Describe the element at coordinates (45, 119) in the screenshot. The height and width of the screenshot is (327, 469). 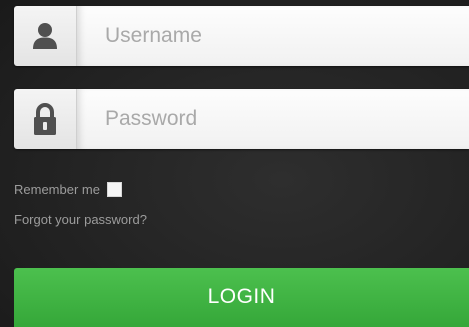
I see `lock-icon` at that location.